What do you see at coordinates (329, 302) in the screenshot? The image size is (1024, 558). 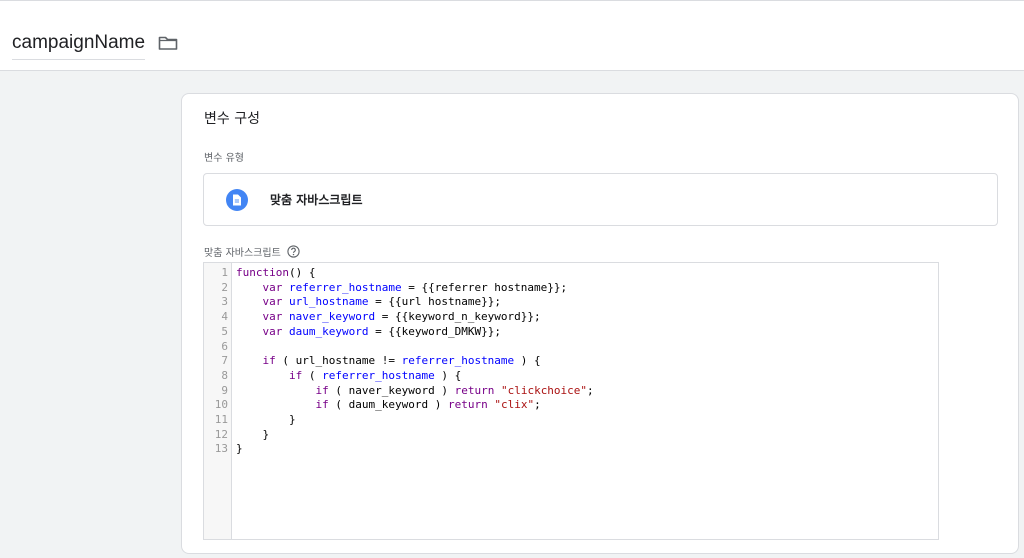 I see `code-token: url_hostname` at bounding box center [329, 302].